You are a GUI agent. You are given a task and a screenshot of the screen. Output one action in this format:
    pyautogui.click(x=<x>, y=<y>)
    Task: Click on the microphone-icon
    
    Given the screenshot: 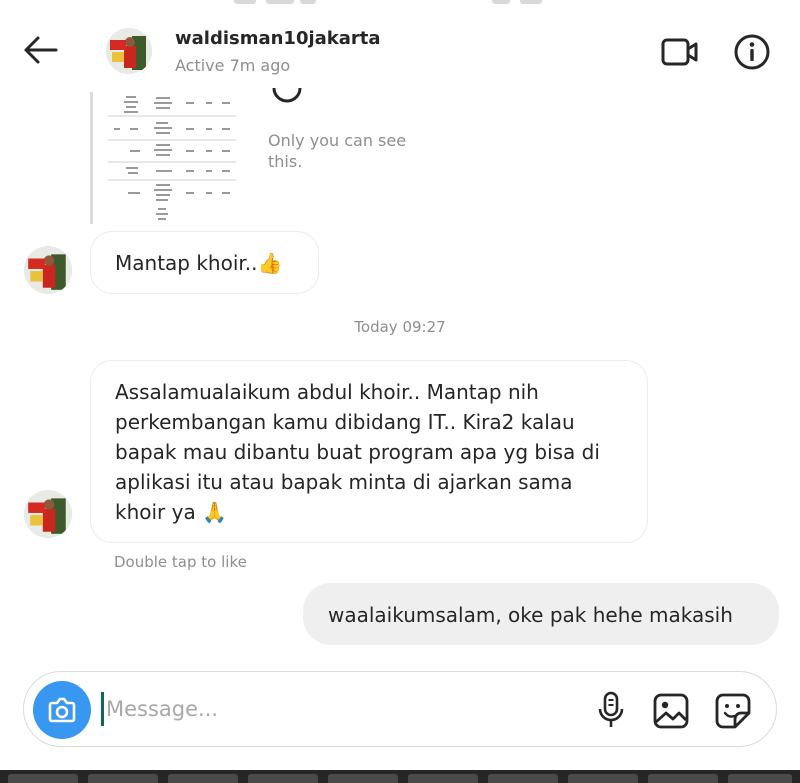 What is the action you would take?
    pyautogui.click(x=611, y=709)
    